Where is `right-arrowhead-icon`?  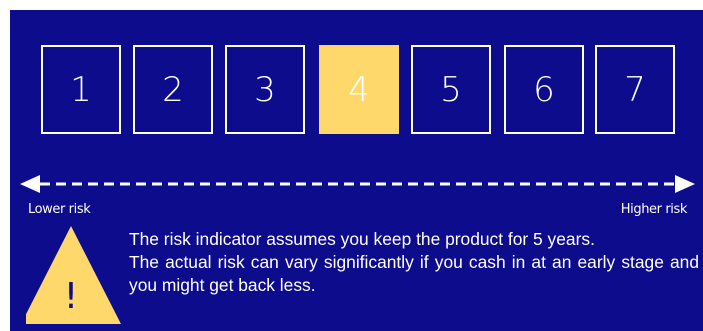
right-arrowhead-icon is located at coordinates (685, 184).